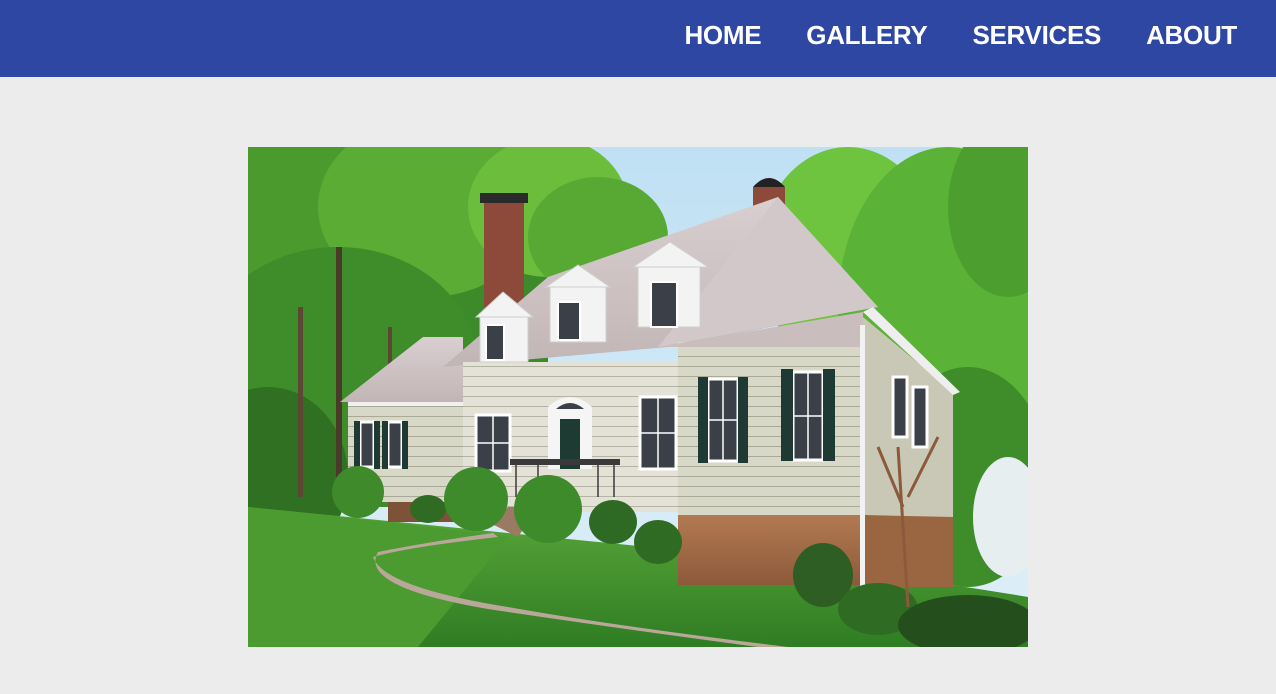 This screenshot has height=694, width=1276. Describe the element at coordinates (1191, 38) in the screenshot. I see `nav-about-link: ABOUT` at that location.